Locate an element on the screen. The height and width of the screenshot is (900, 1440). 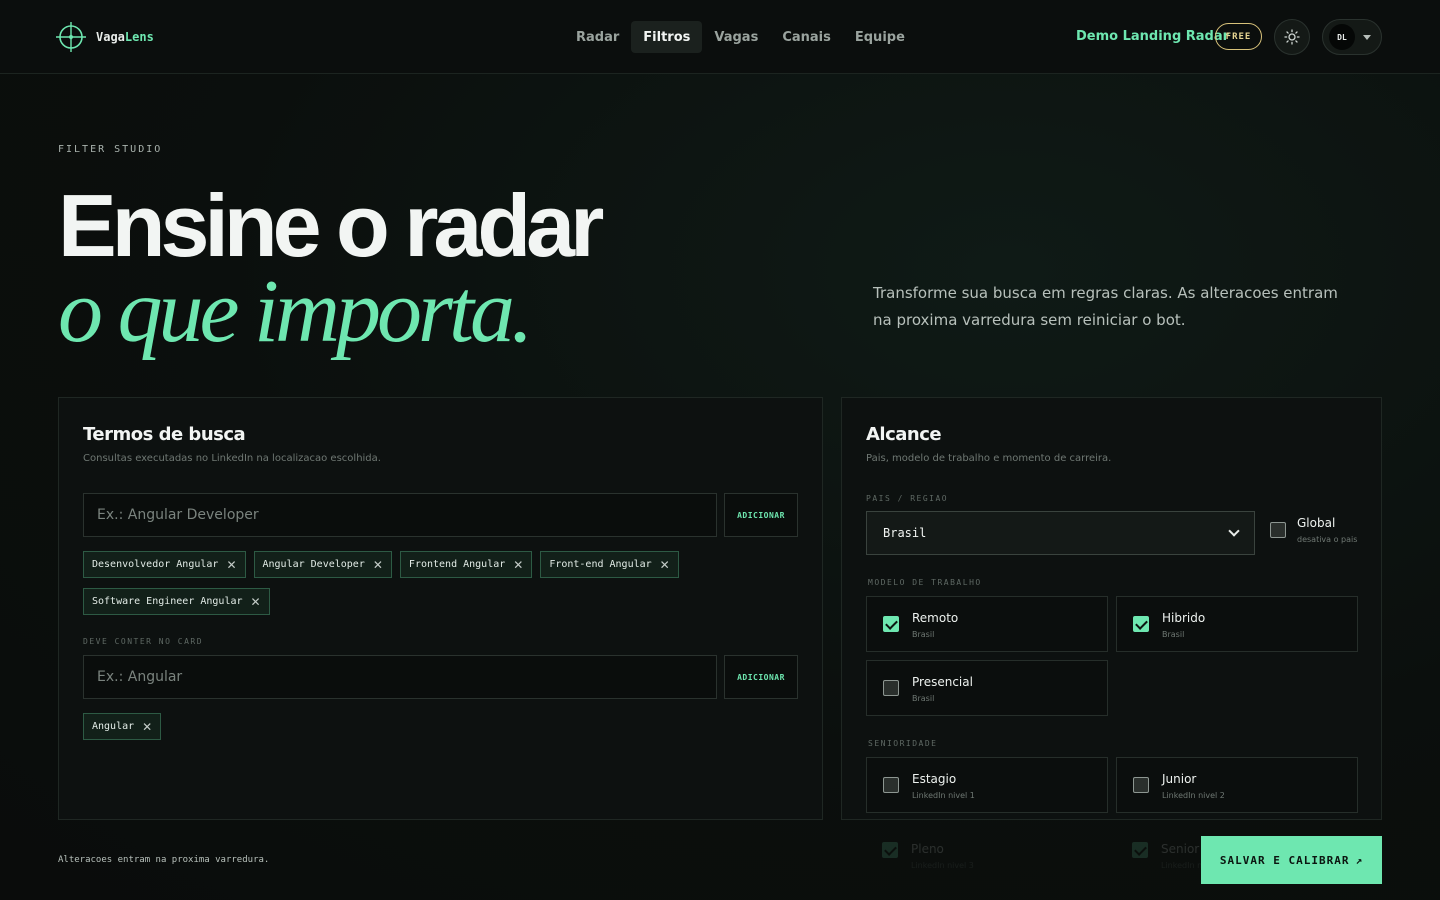
nav-radar: Radar is located at coordinates (597, 37).